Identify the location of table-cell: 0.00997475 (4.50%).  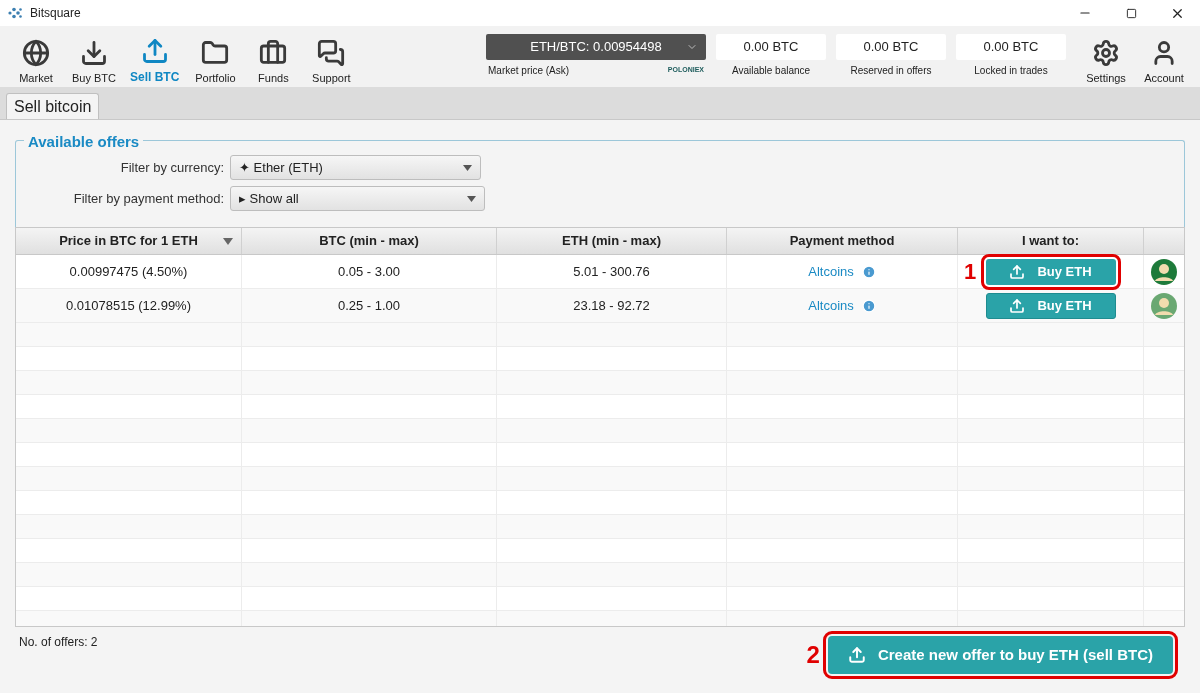
(129, 271).